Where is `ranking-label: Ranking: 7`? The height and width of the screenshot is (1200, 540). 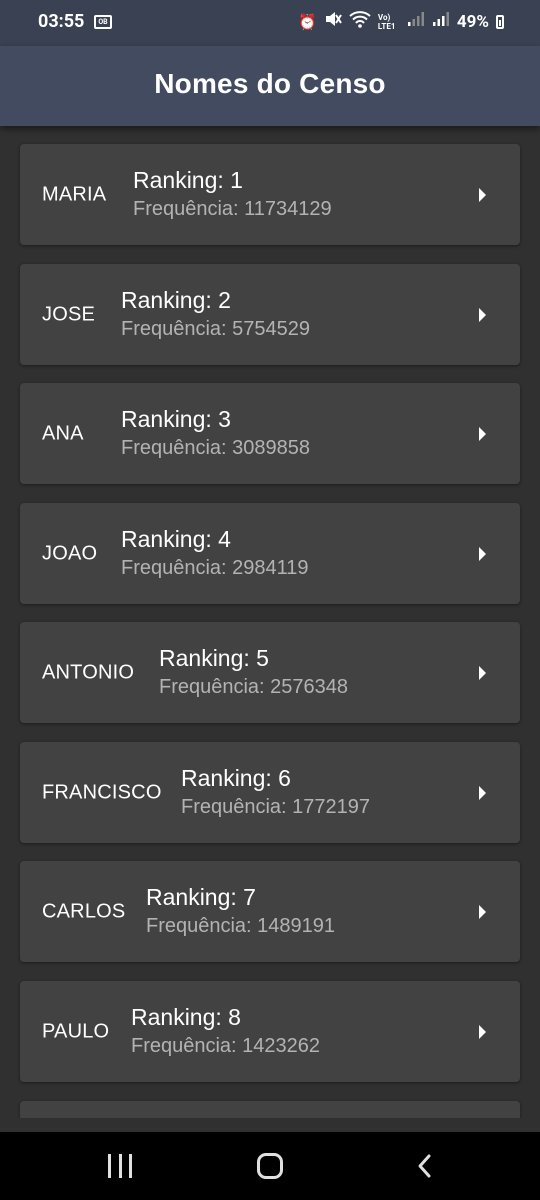 ranking-label: Ranking: 7 is located at coordinates (201, 897).